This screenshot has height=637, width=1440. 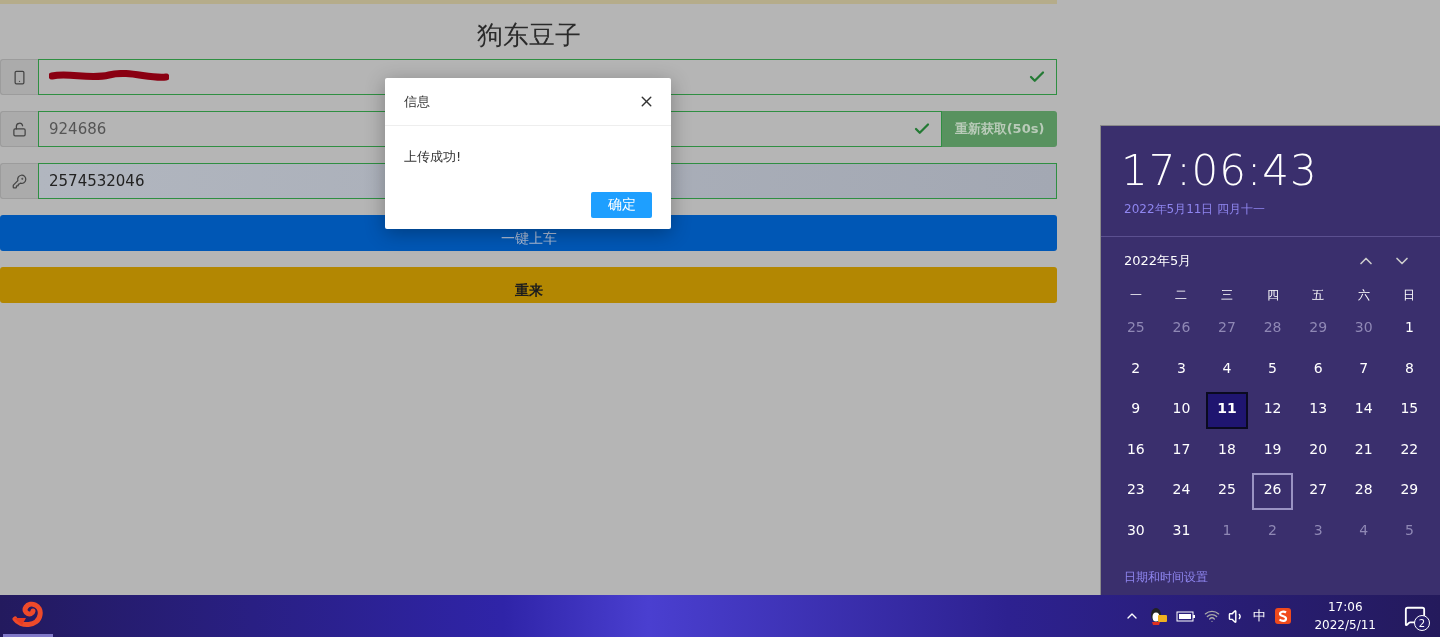 What do you see at coordinates (1260, 616) in the screenshot?
I see `input-method-indicator: 中` at bounding box center [1260, 616].